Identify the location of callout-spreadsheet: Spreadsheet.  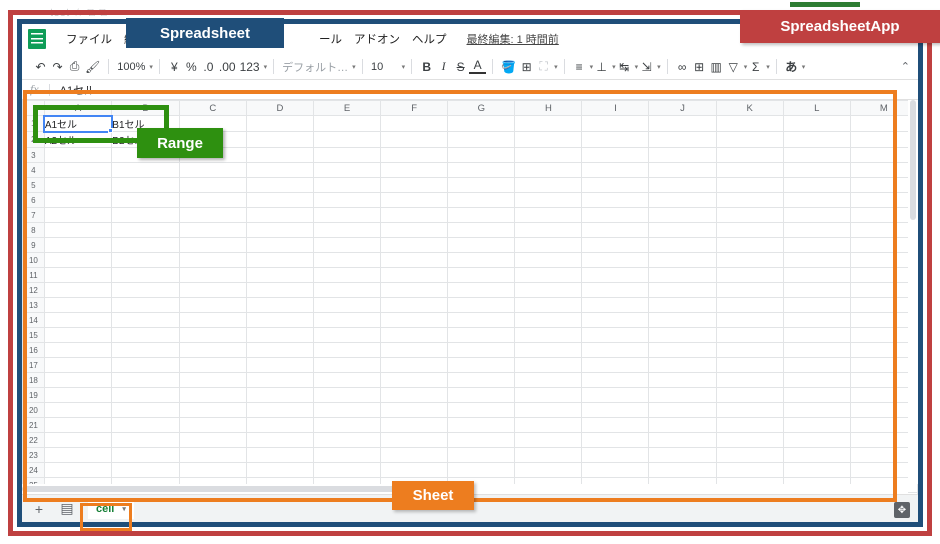
(205, 33).